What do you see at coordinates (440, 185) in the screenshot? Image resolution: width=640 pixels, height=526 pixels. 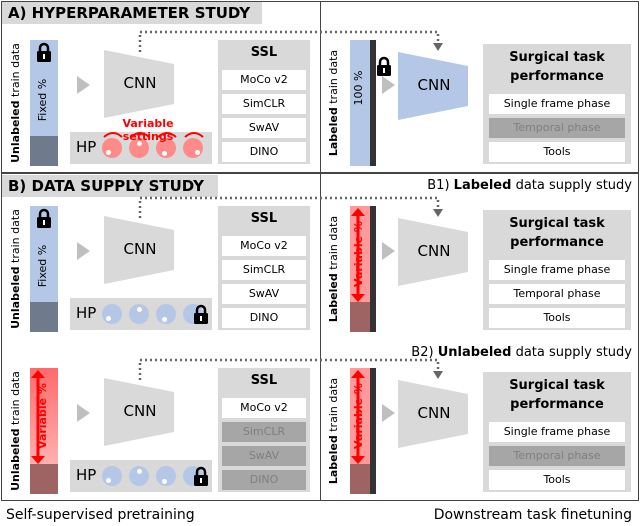 I see `b1-prefix: B1)` at bounding box center [440, 185].